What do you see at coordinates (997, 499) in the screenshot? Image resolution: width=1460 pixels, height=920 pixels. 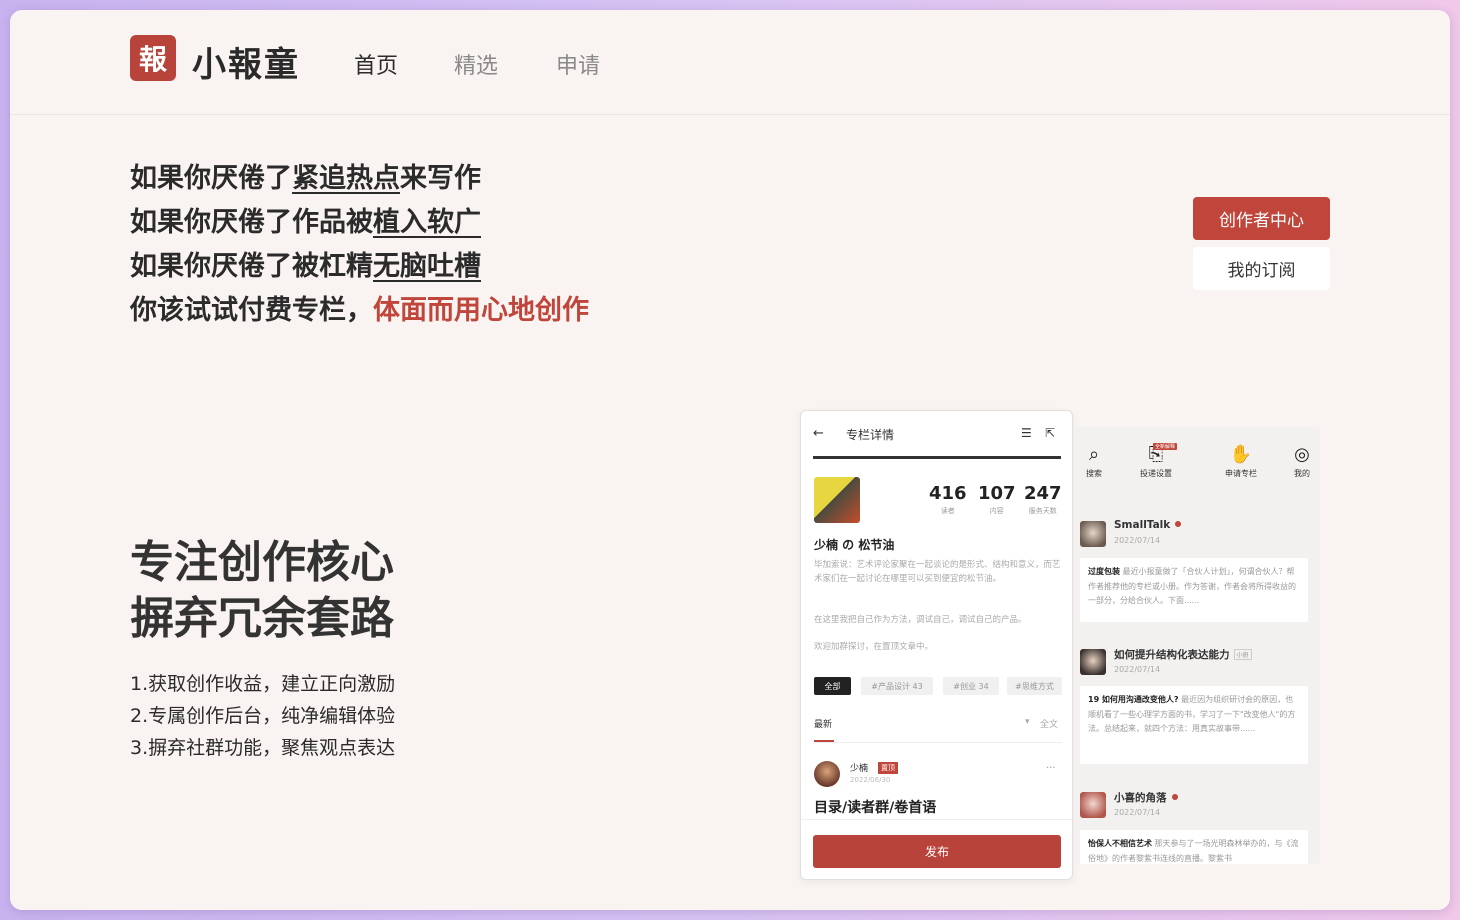 I see `stat-contents: 107 内容` at bounding box center [997, 499].